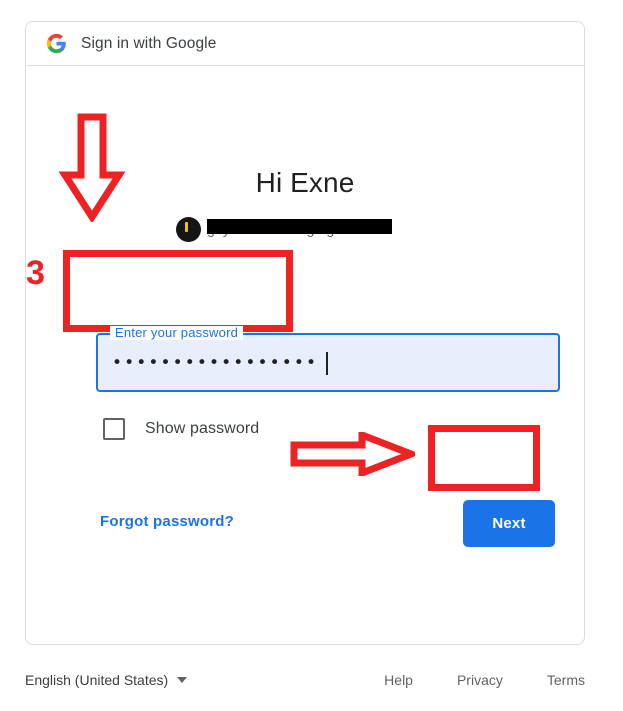 The width and height of the screenshot is (623, 711). Describe the element at coordinates (56, 43) in the screenshot. I see `google-g-icon` at that location.